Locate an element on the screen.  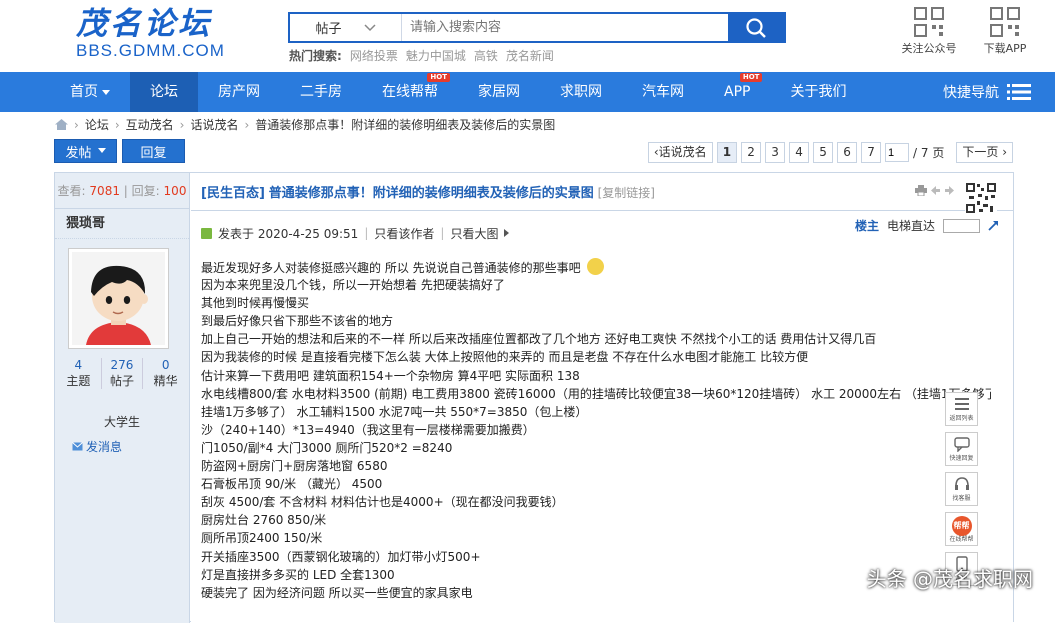
site-logo: 茂名论坛 BBS.GDMM.COM is located at coordinates (156, 33).